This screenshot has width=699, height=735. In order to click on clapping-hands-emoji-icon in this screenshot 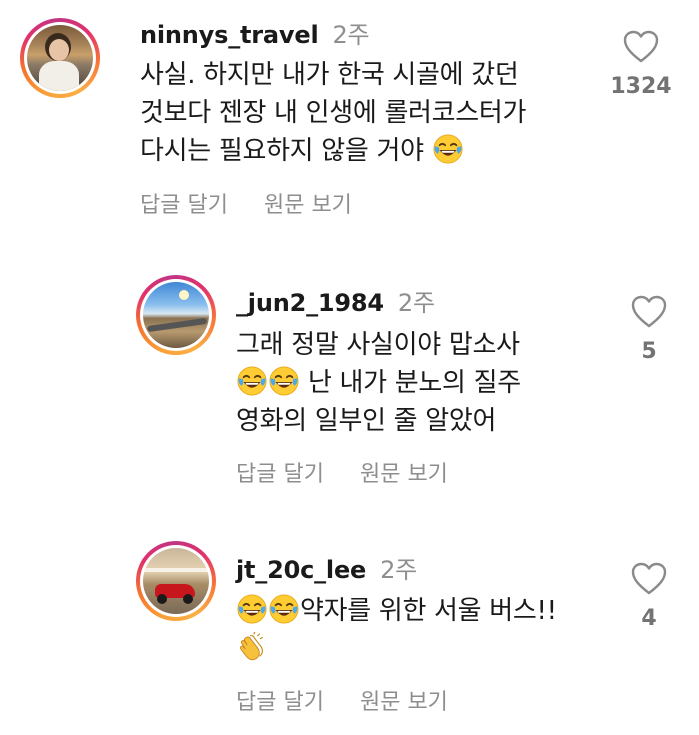, I will do `click(252, 647)`.